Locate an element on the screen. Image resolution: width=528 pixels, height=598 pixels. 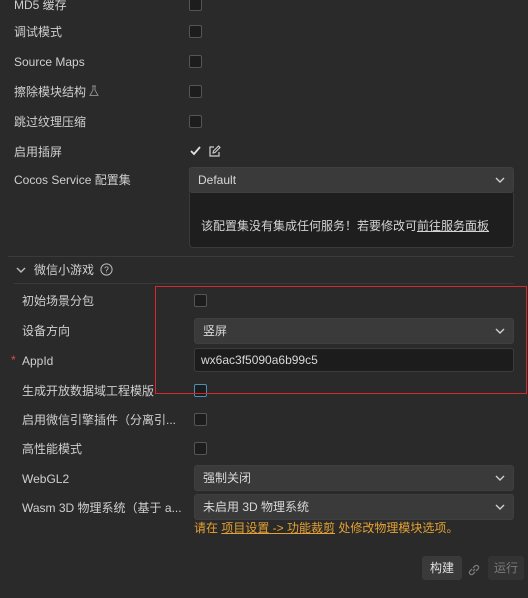
edit-icon is located at coordinates (214, 151).